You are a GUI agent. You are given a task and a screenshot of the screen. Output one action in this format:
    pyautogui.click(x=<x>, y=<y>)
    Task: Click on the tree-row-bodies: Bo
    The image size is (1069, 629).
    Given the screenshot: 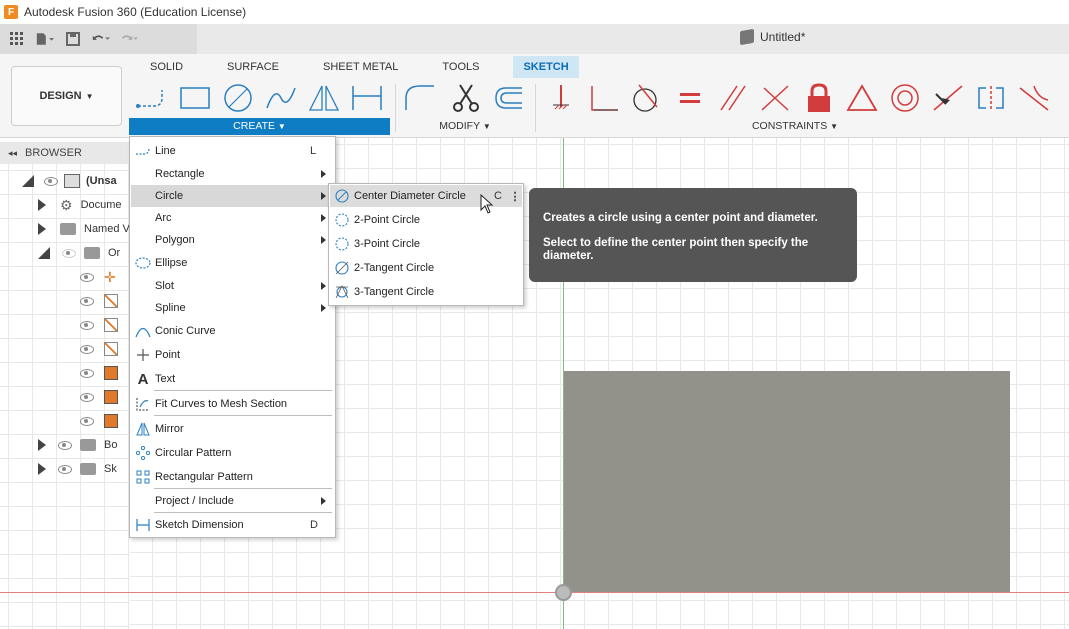 What is the action you would take?
    pyautogui.click(x=77, y=445)
    